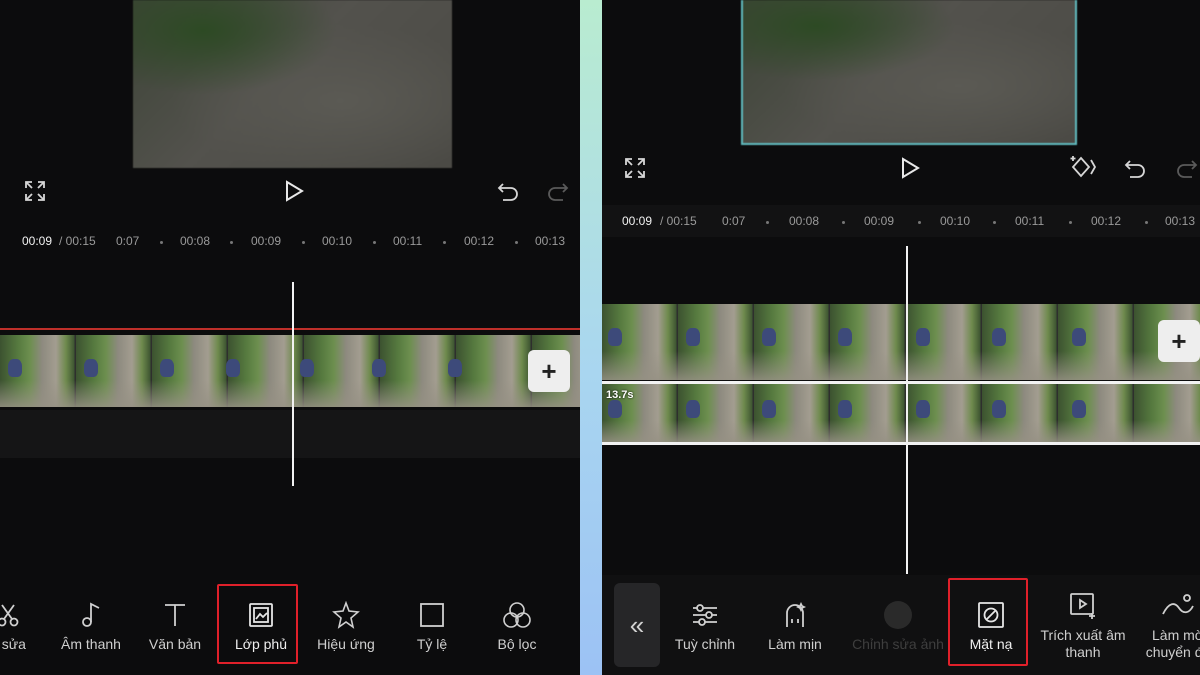 The width and height of the screenshot is (1200, 675). Describe the element at coordinates (346, 615) in the screenshot. I see `effects-star-icon` at that location.